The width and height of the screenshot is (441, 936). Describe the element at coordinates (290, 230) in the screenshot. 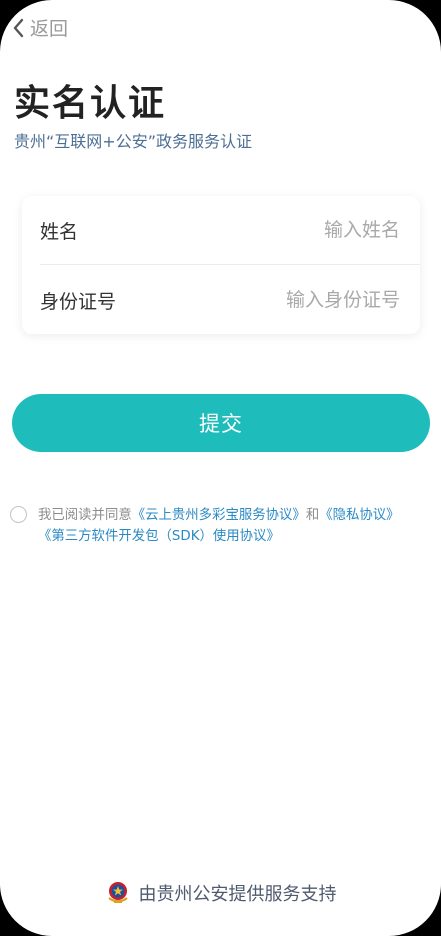

I see `name-input` at that location.